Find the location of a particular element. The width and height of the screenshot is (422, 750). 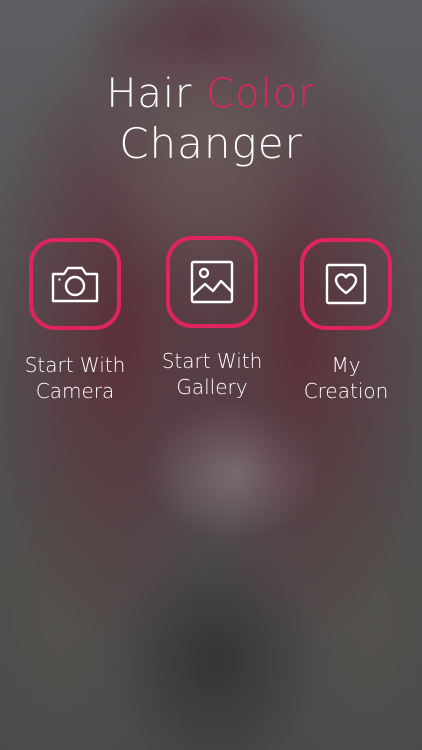

my-creation-button is located at coordinates (346, 284).